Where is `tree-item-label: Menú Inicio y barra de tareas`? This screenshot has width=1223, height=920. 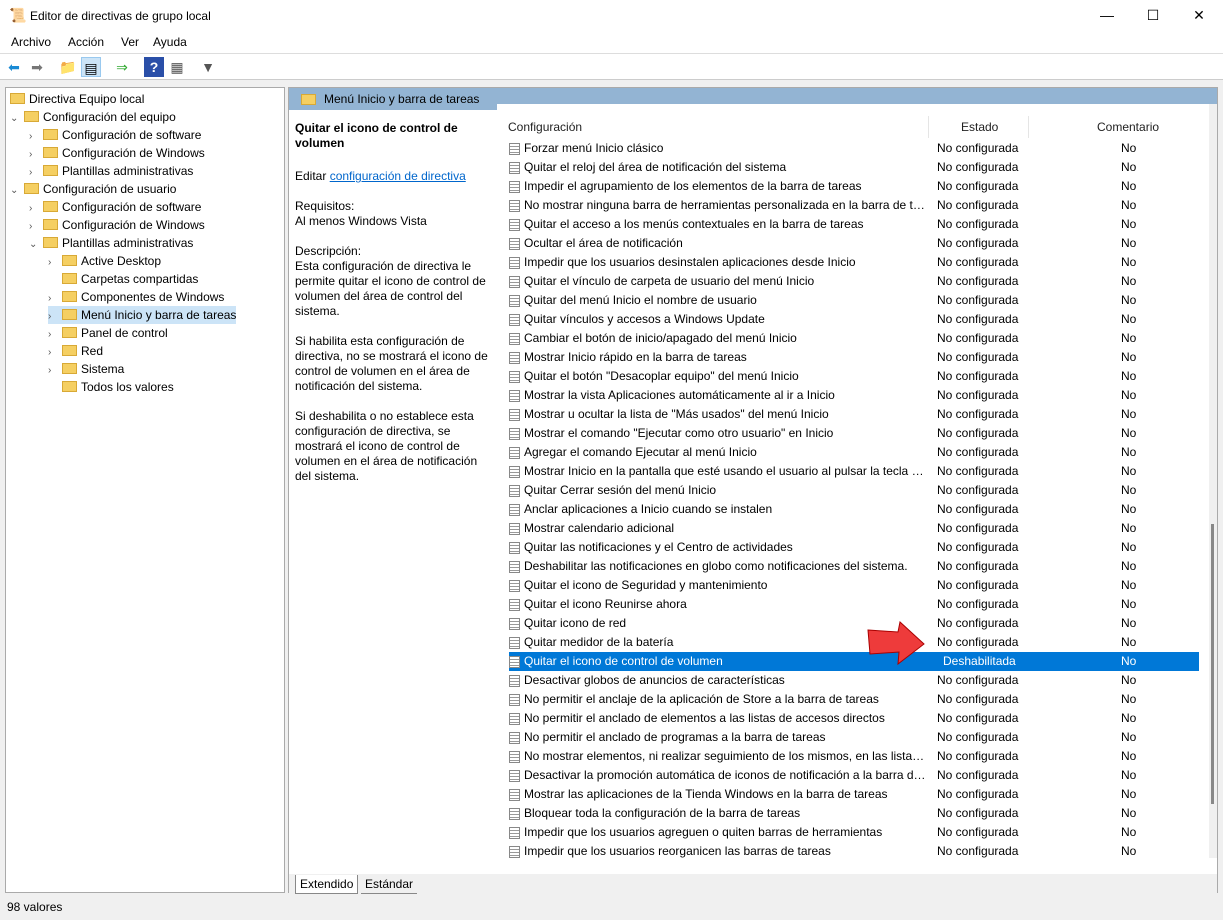
tree-item-label: Menú Inicio y barra de tareas is located at coordinates (159, 315).